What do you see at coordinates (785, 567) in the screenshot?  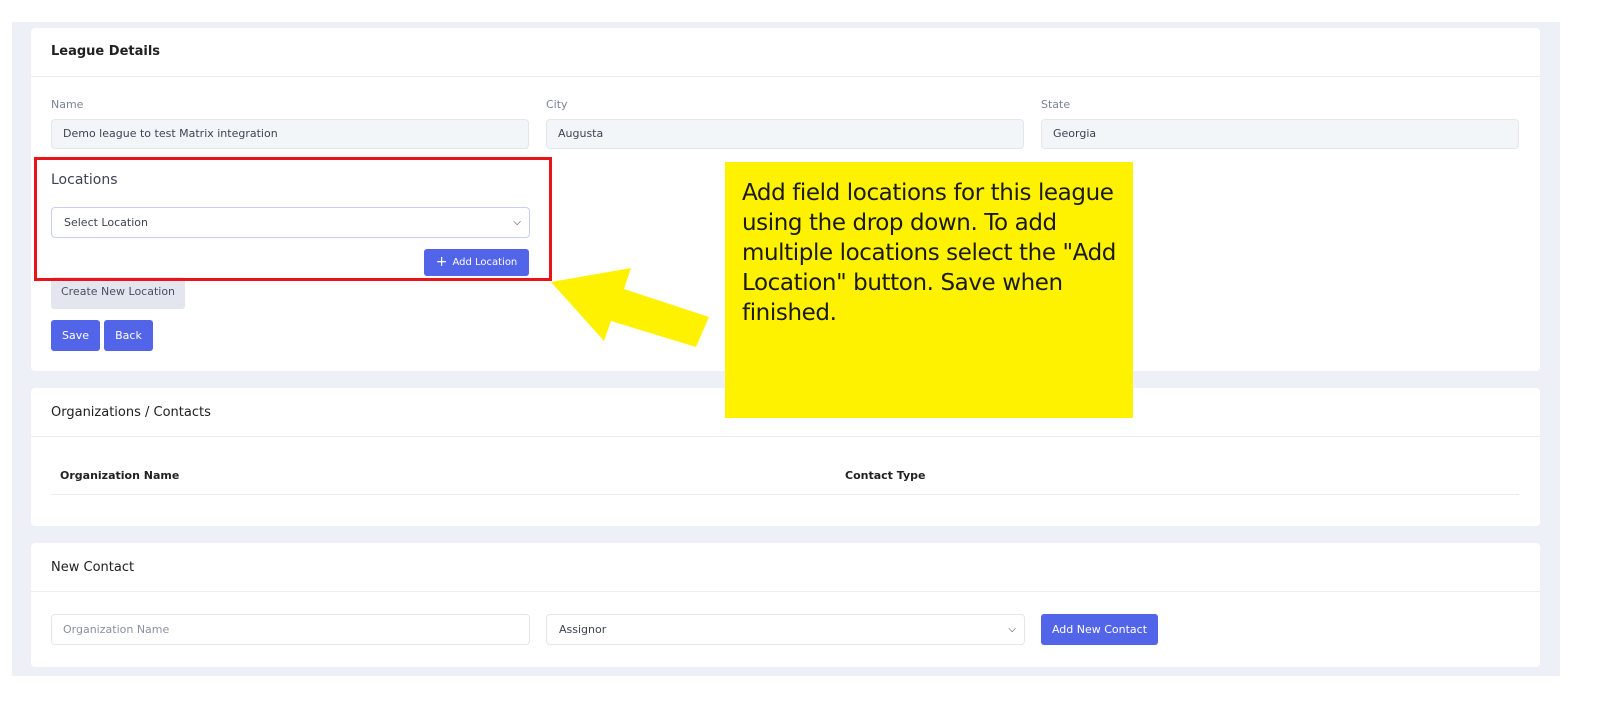 I see `card-header: New Contact` at bounding box center [785, 567].